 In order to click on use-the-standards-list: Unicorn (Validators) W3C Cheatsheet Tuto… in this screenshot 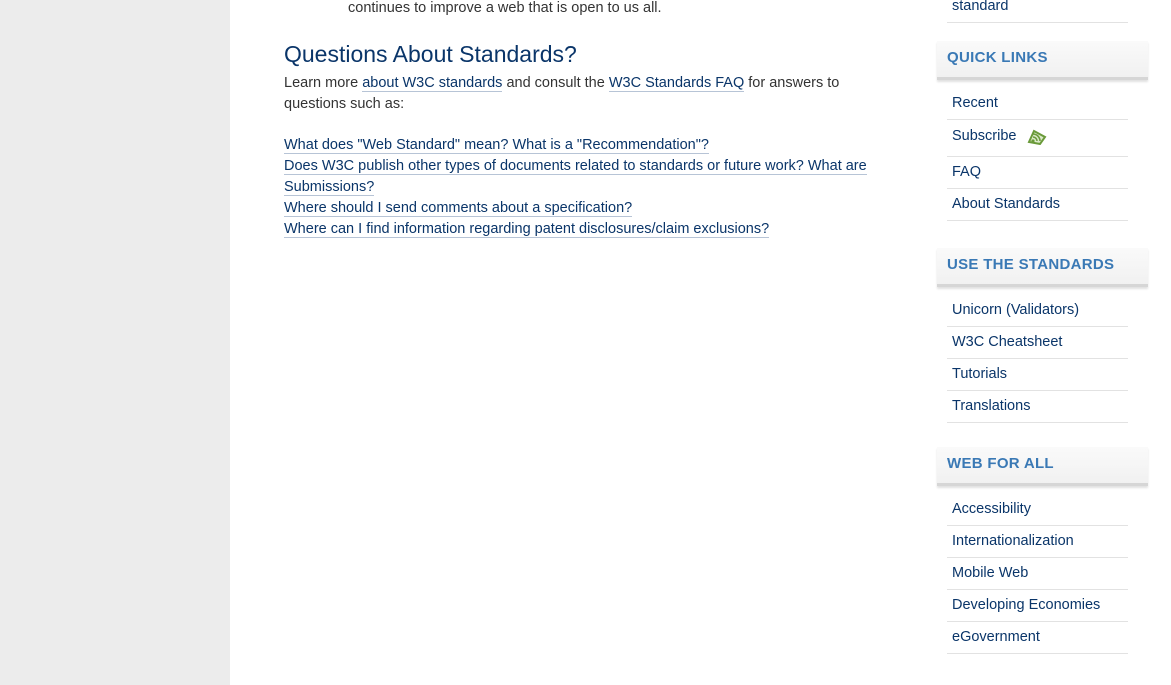, I will do `click(1037, 359)`.